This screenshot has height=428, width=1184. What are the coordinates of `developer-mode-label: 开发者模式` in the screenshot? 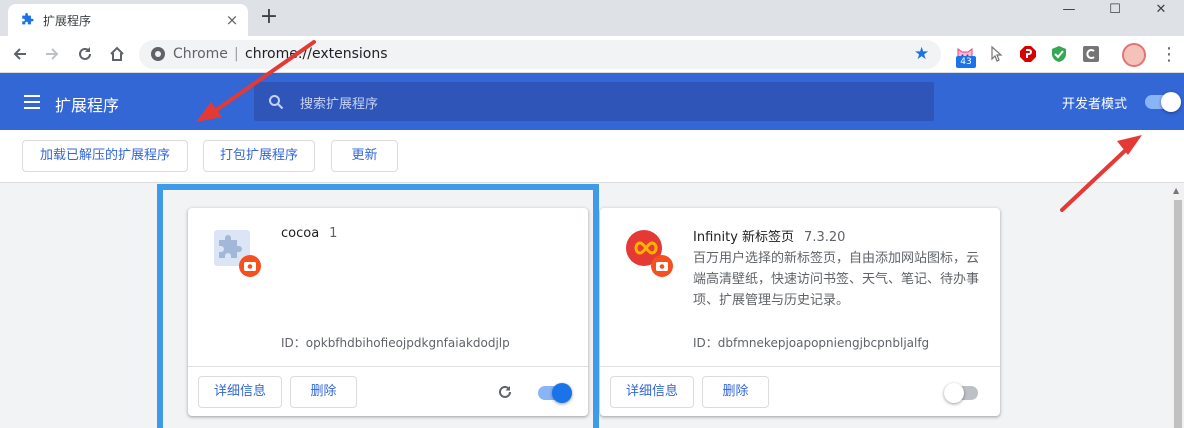 It's located at (1095, 104).